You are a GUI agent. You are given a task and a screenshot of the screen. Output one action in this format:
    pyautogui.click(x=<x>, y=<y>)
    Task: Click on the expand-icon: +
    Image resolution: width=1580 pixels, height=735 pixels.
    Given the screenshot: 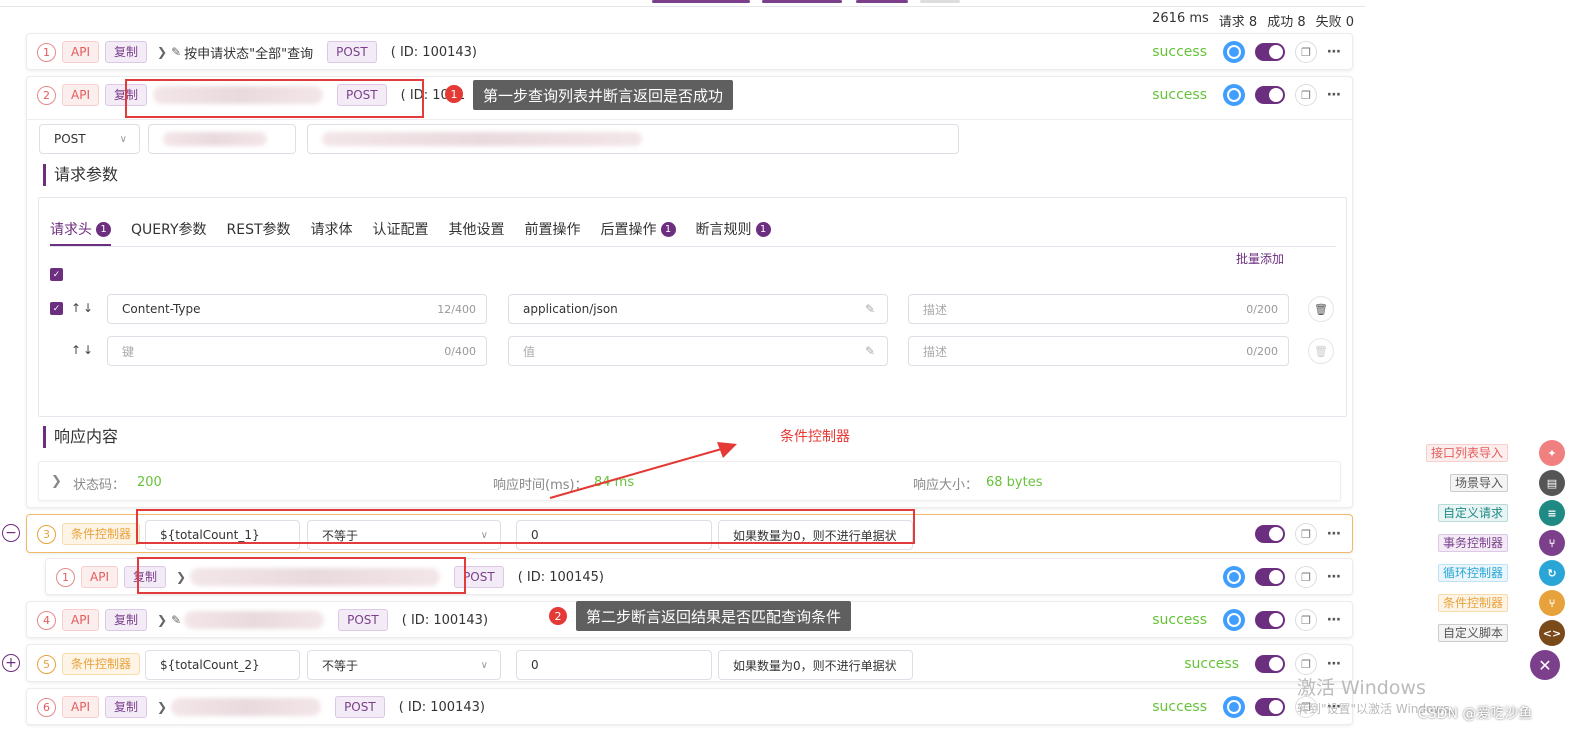 What is the action you would take?
    pyautogui.click(x=11, y=663)
    